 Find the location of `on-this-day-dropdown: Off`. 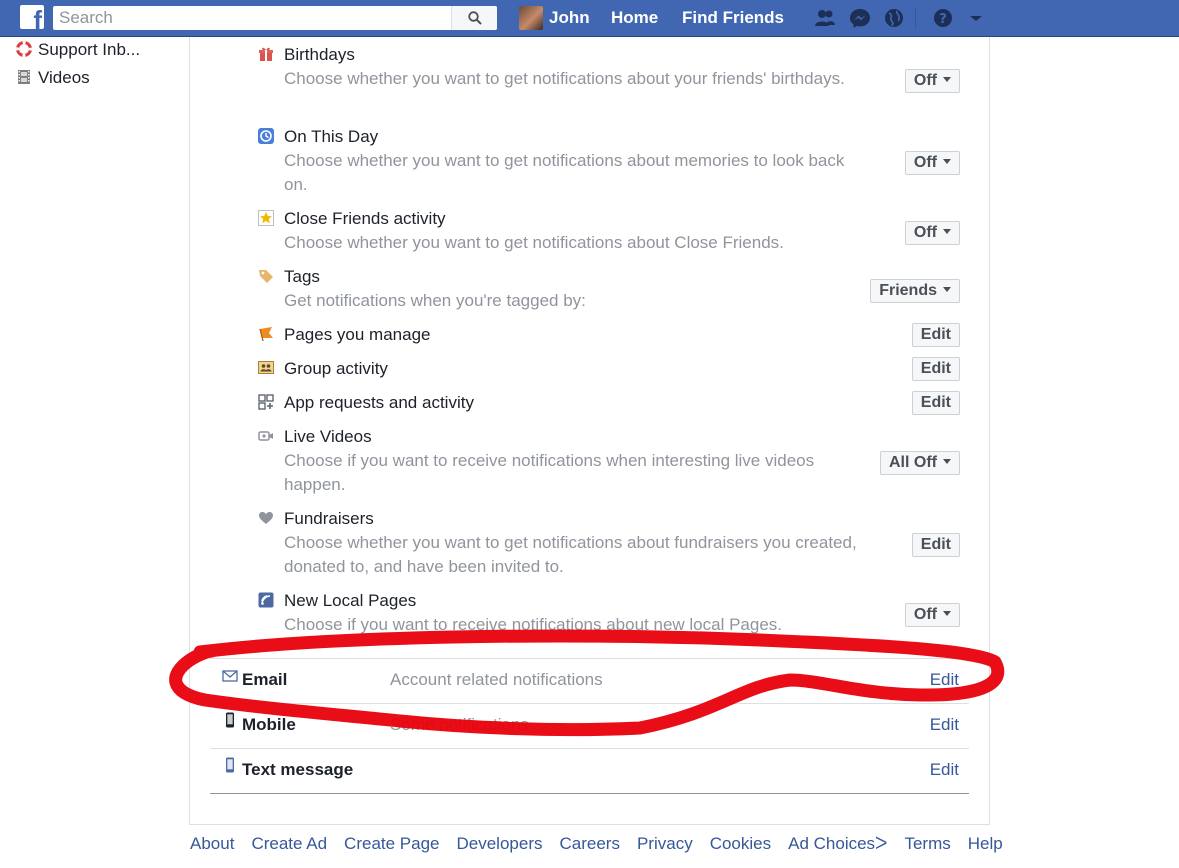

on-this-day-dropdown: Off is located at coordinates (932, 163).